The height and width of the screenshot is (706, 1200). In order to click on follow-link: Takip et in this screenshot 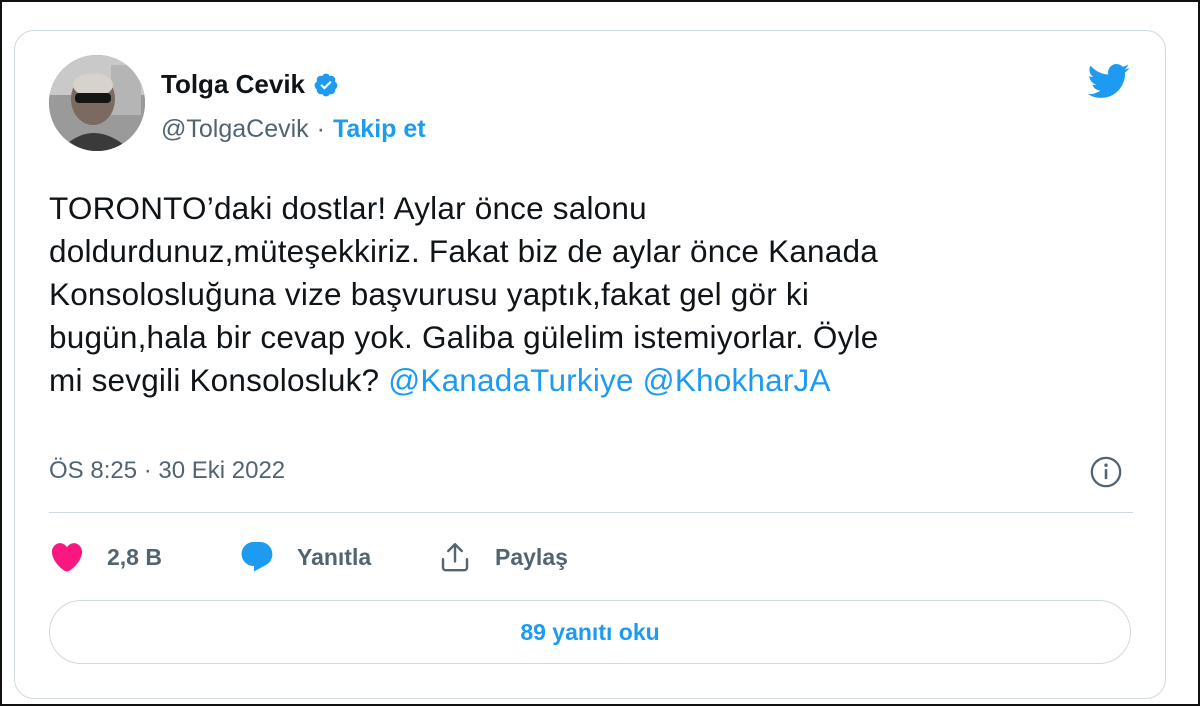, I will do `click(379, 129)`.